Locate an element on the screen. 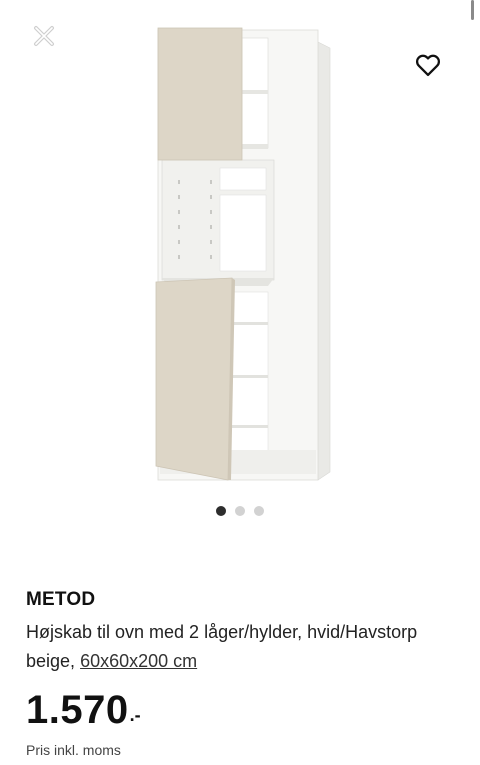 The image size is (480, 765). favourite-button is located at coordinates (428, 65).